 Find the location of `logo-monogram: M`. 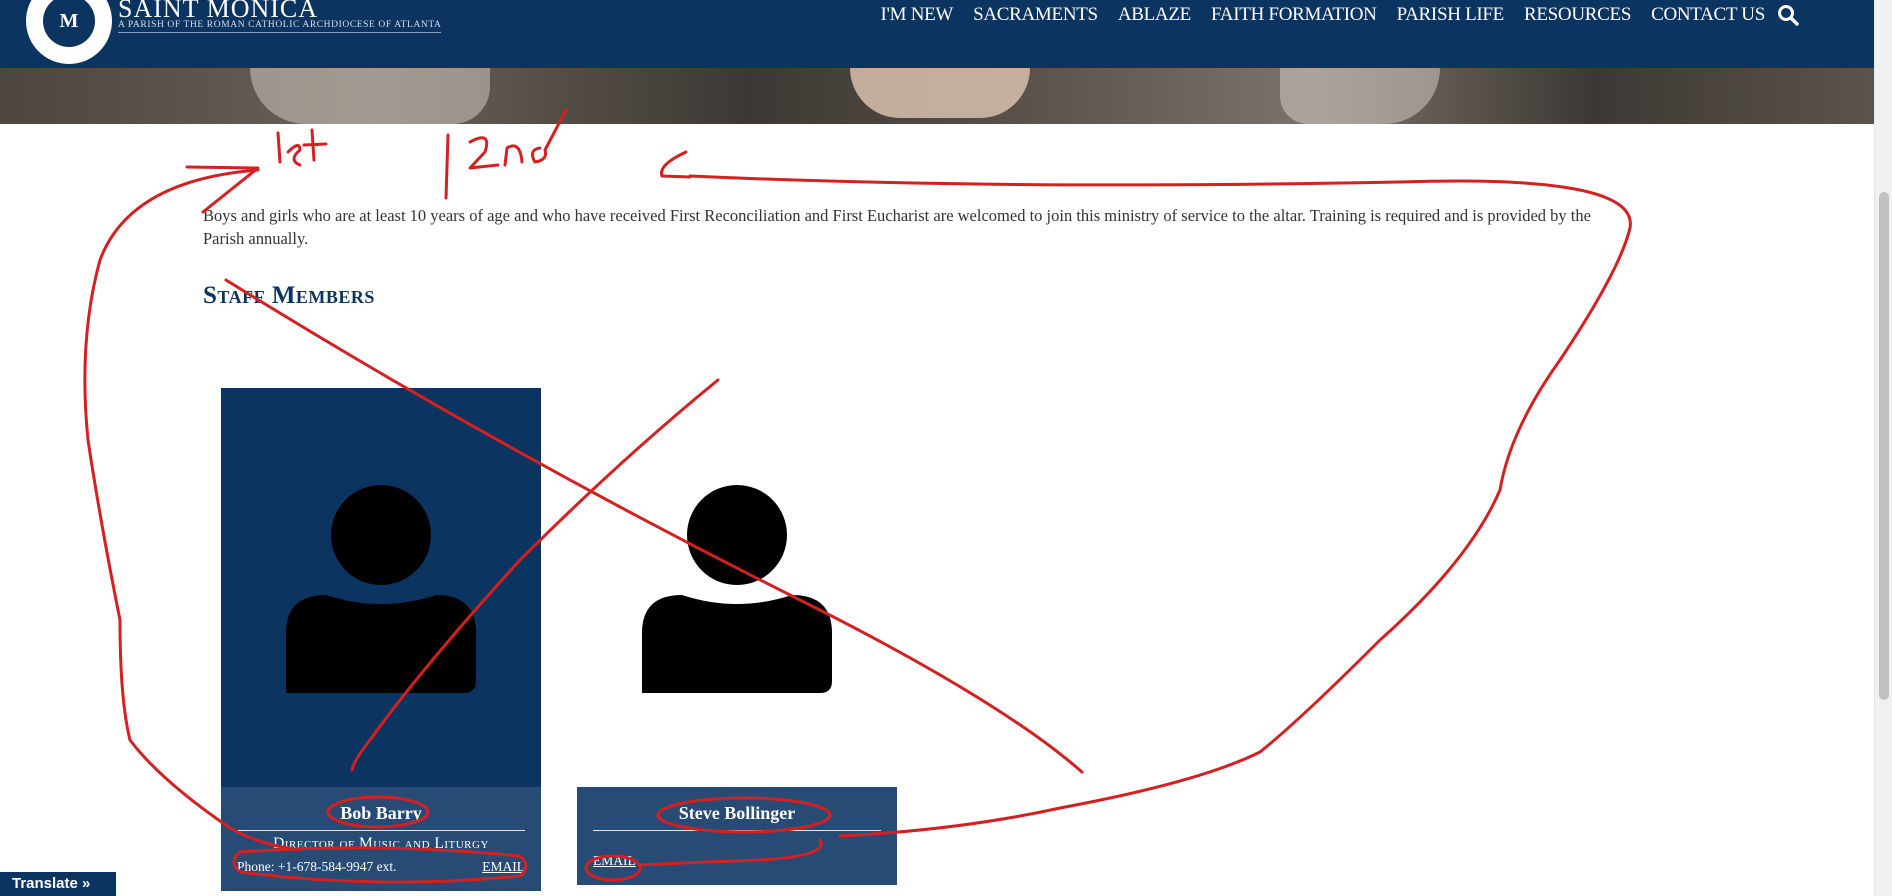

logo-monogram: M is located at coordinates (69, 23).